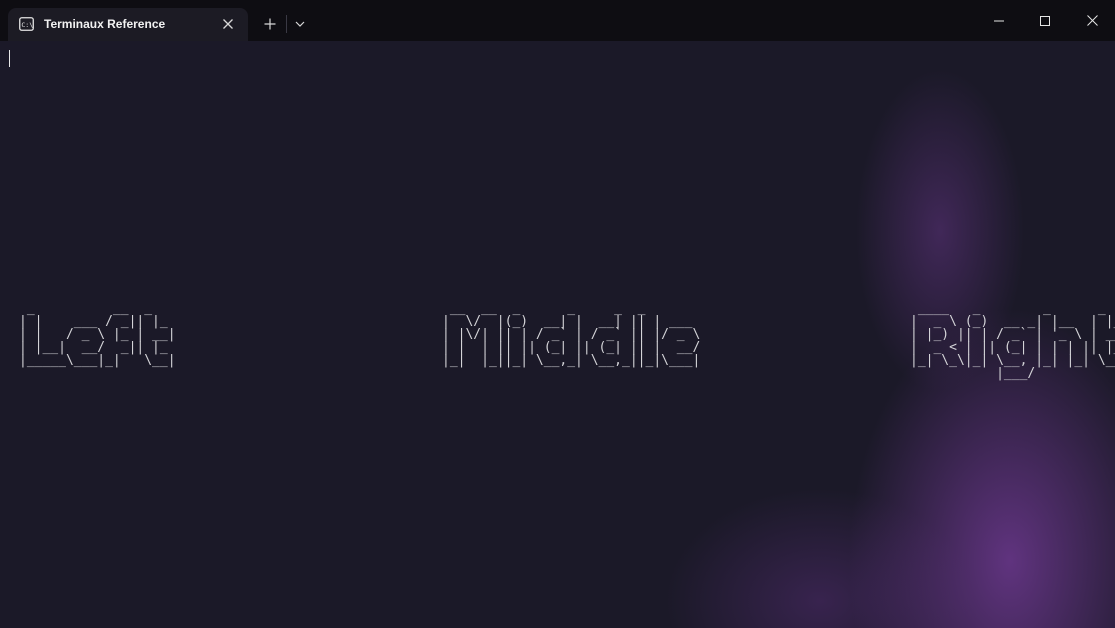 The image size is (1115, 628). I want to click on terminal-icon: C:\, so click(26, 24).